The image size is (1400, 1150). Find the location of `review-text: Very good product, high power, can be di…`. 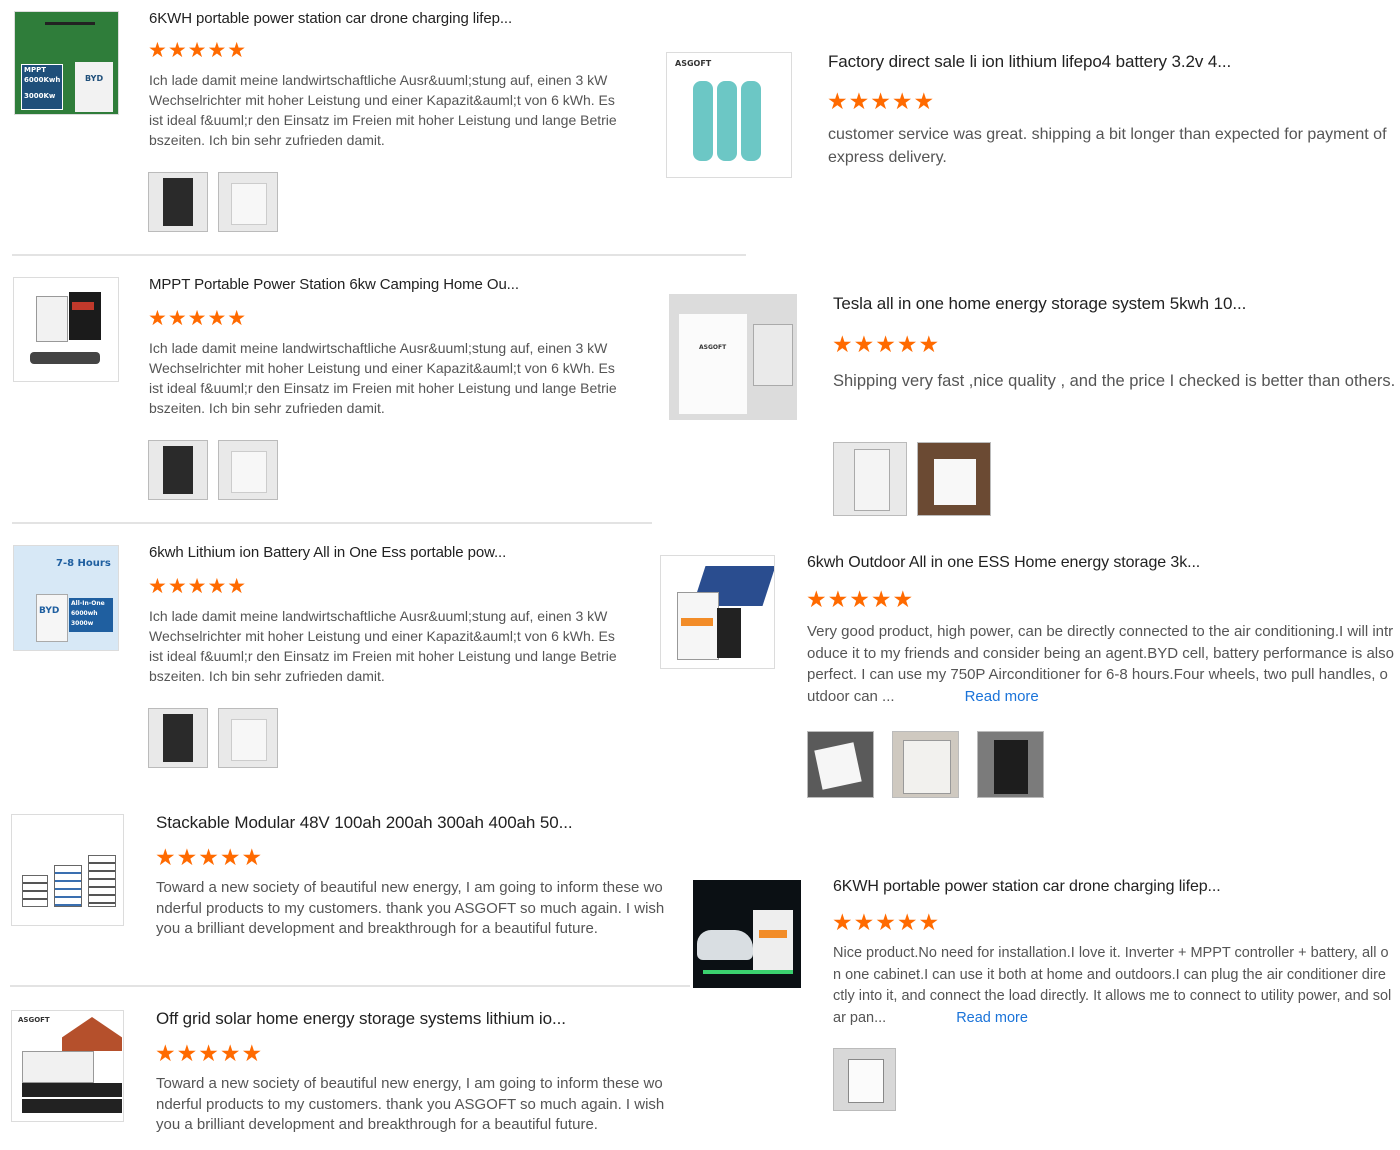

review-text: Very good product, high power, can be di… is located at coordinates (1101, 664).